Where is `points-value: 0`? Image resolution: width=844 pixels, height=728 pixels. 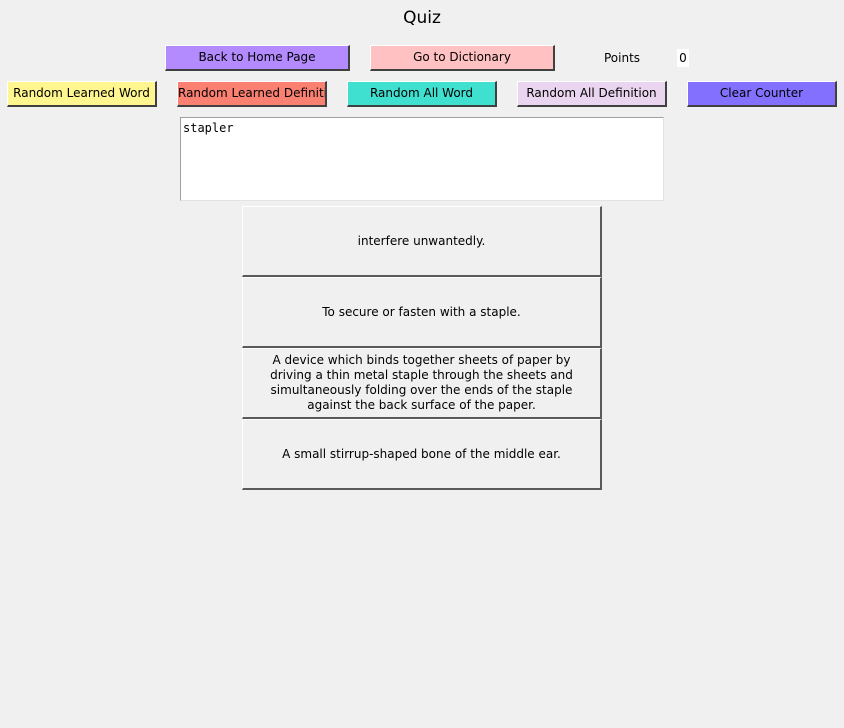
points-value: 0 is located at coordinates (683, 58).